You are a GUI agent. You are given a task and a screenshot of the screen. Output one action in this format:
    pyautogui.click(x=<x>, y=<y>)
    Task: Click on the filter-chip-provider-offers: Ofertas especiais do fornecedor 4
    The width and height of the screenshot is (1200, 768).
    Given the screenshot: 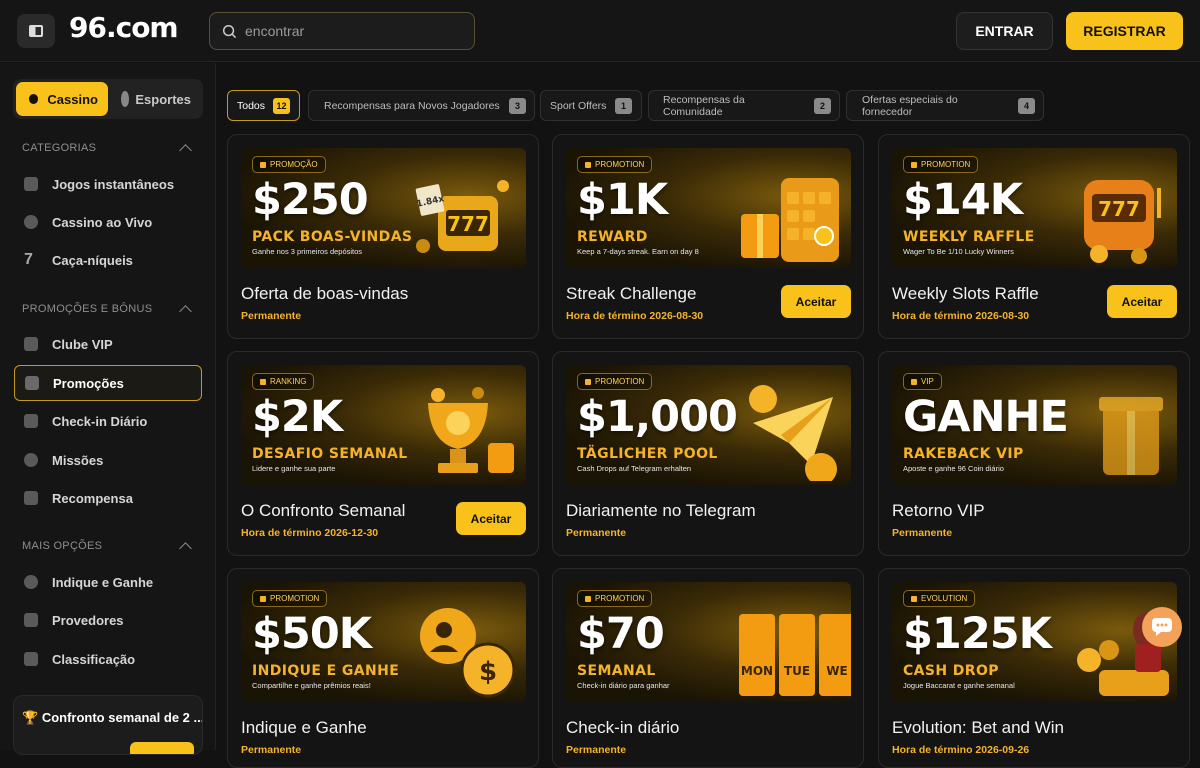 What is the action you would take?
    pyautogui.click(x=945, y=105)
    